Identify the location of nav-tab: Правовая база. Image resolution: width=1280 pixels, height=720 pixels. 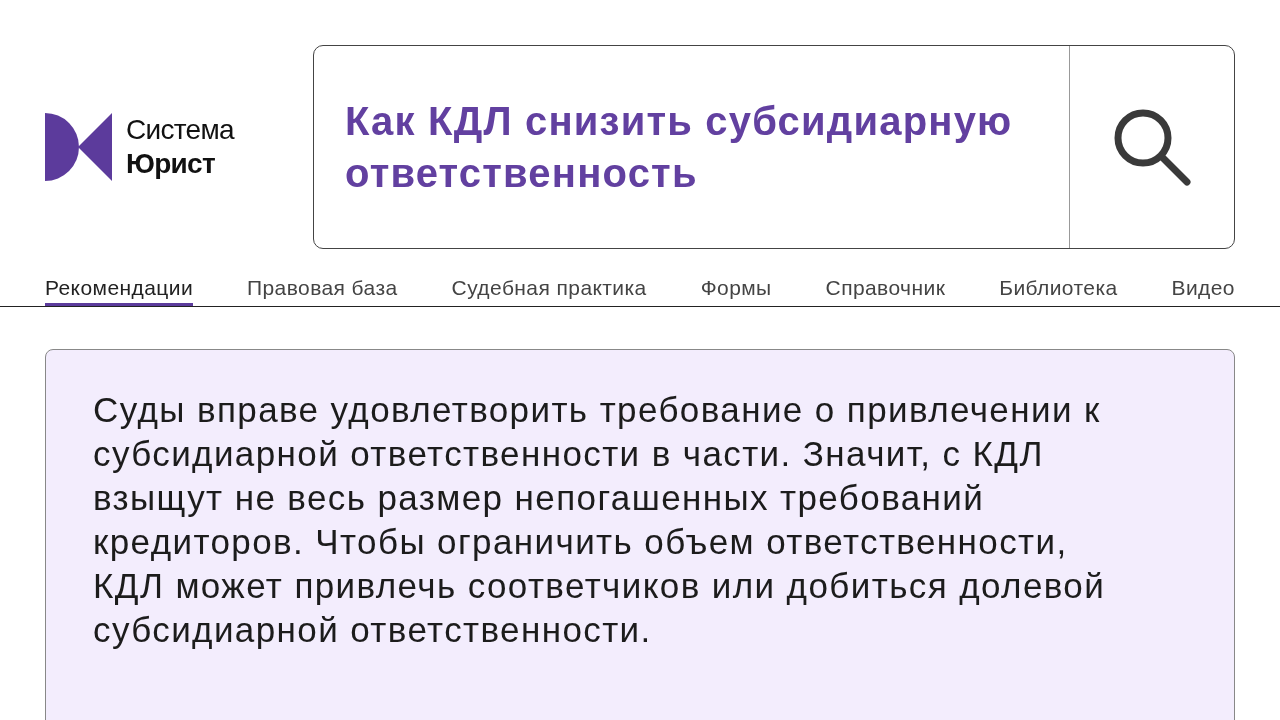
(322, 290).